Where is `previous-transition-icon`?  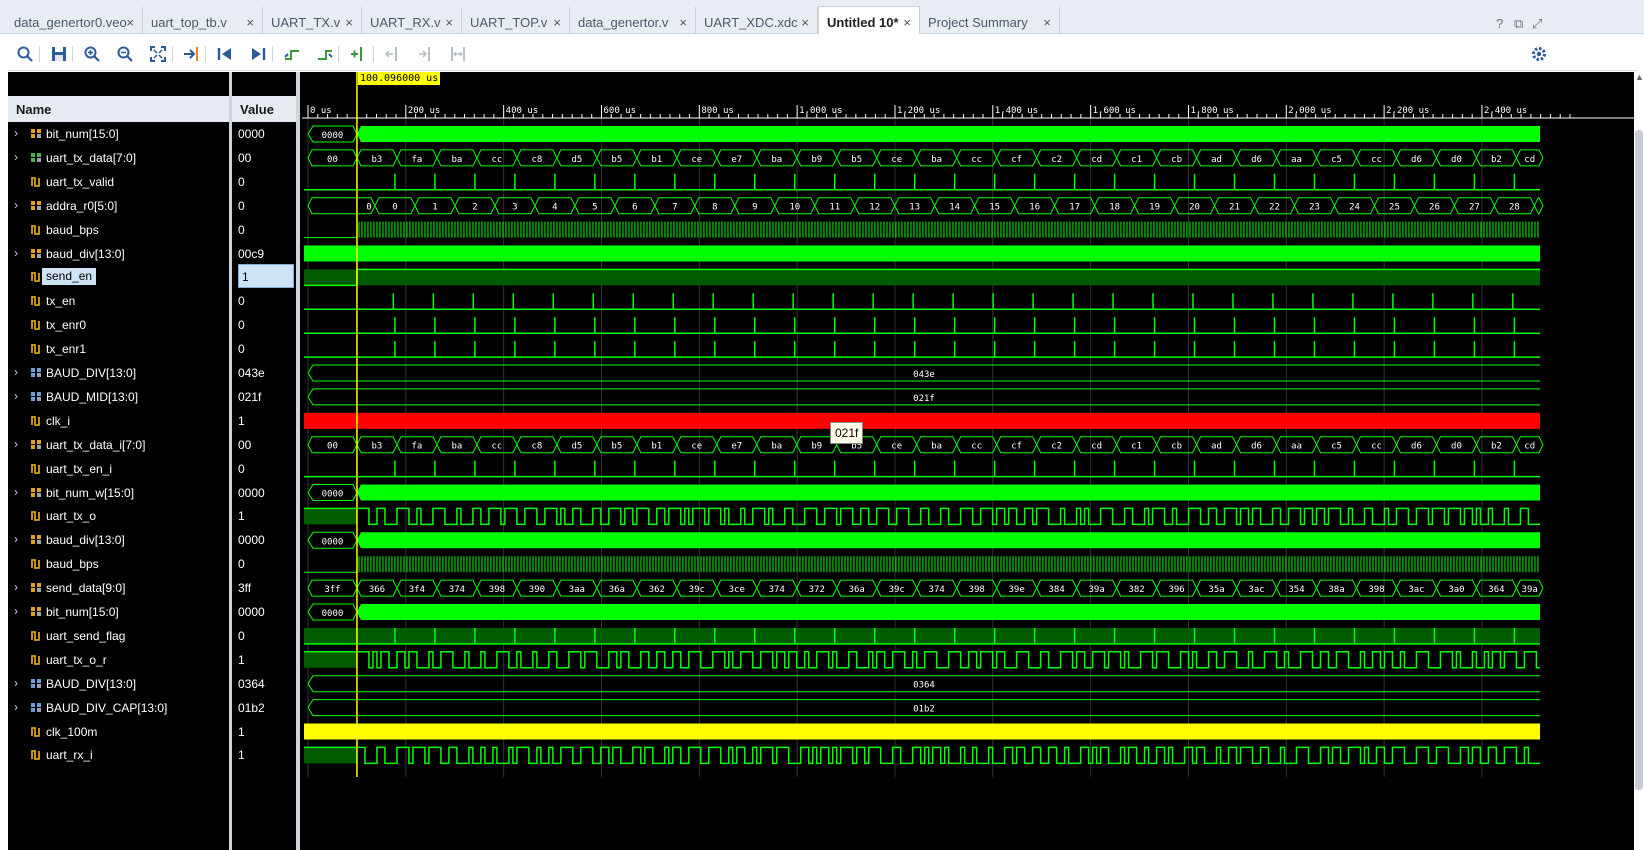
previous-transition-icon is located at coordinates (292, 54).